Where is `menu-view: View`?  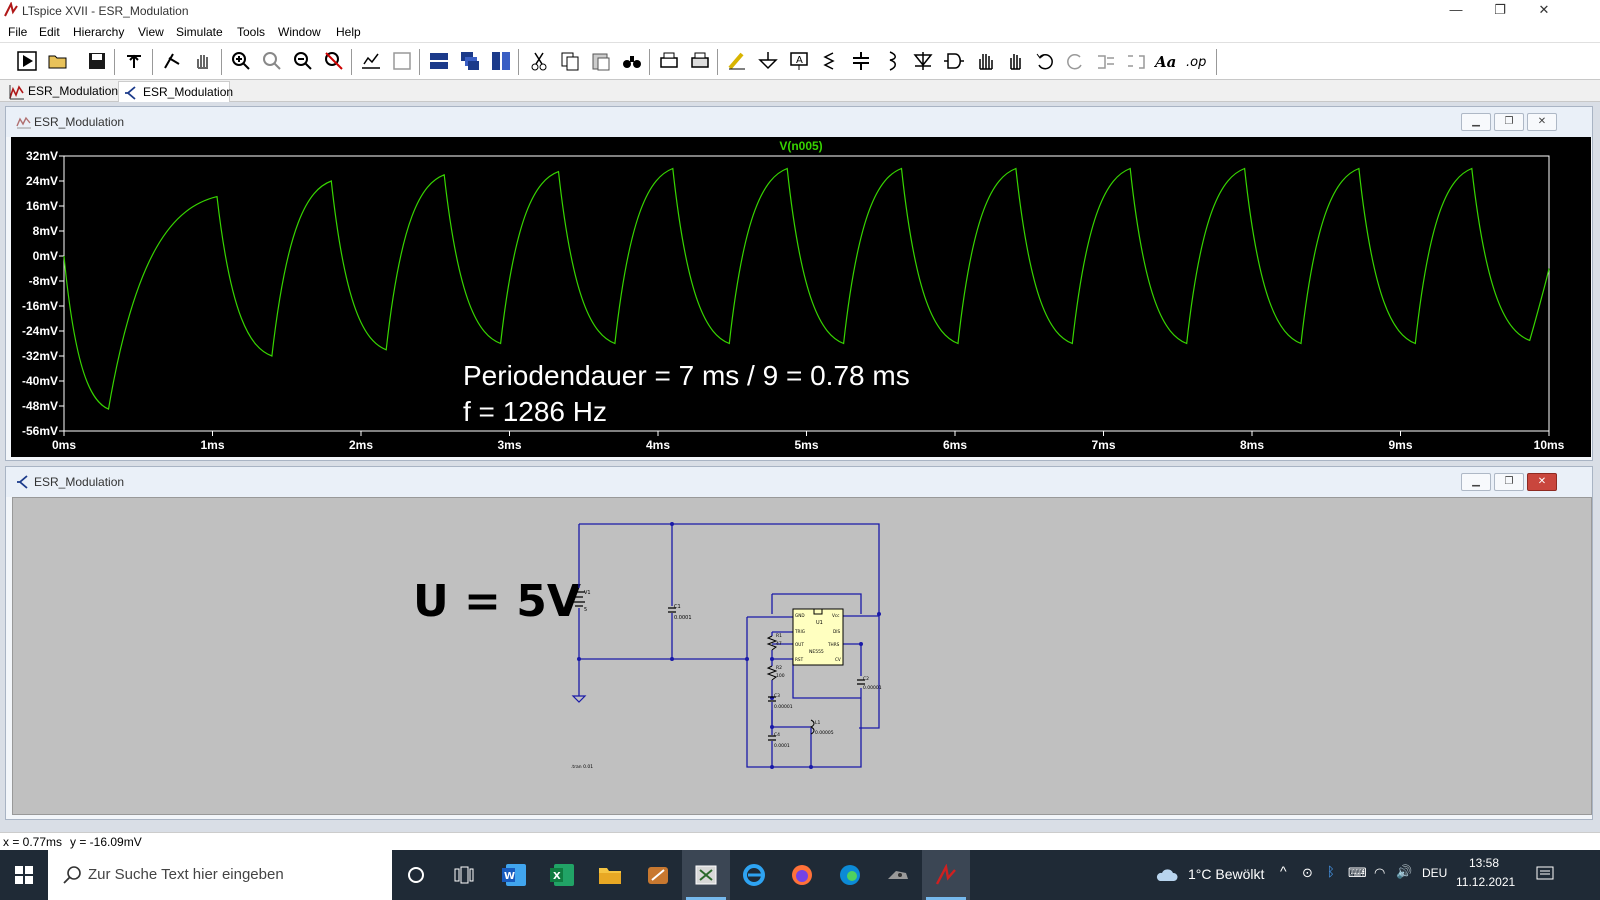 menu-view: View is located at coordinates (151, 32).